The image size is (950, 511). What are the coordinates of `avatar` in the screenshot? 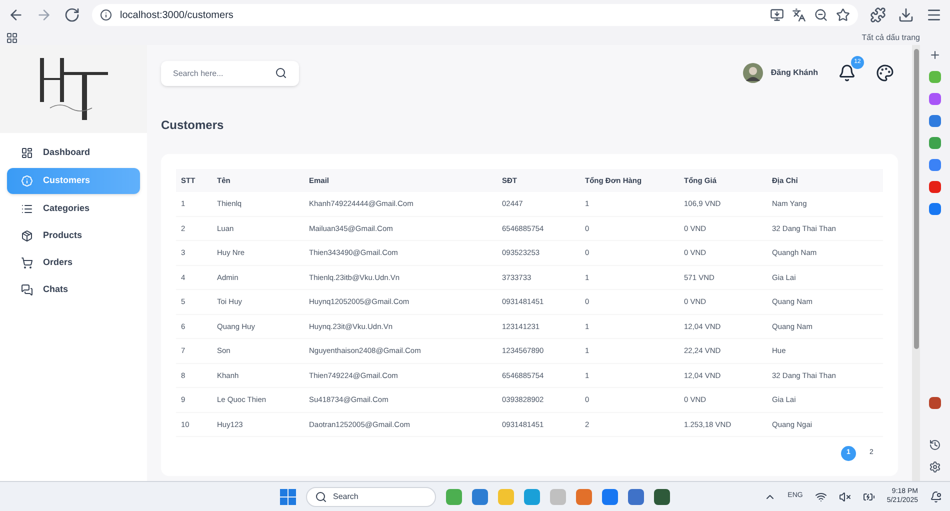 It's located at (752, 73).